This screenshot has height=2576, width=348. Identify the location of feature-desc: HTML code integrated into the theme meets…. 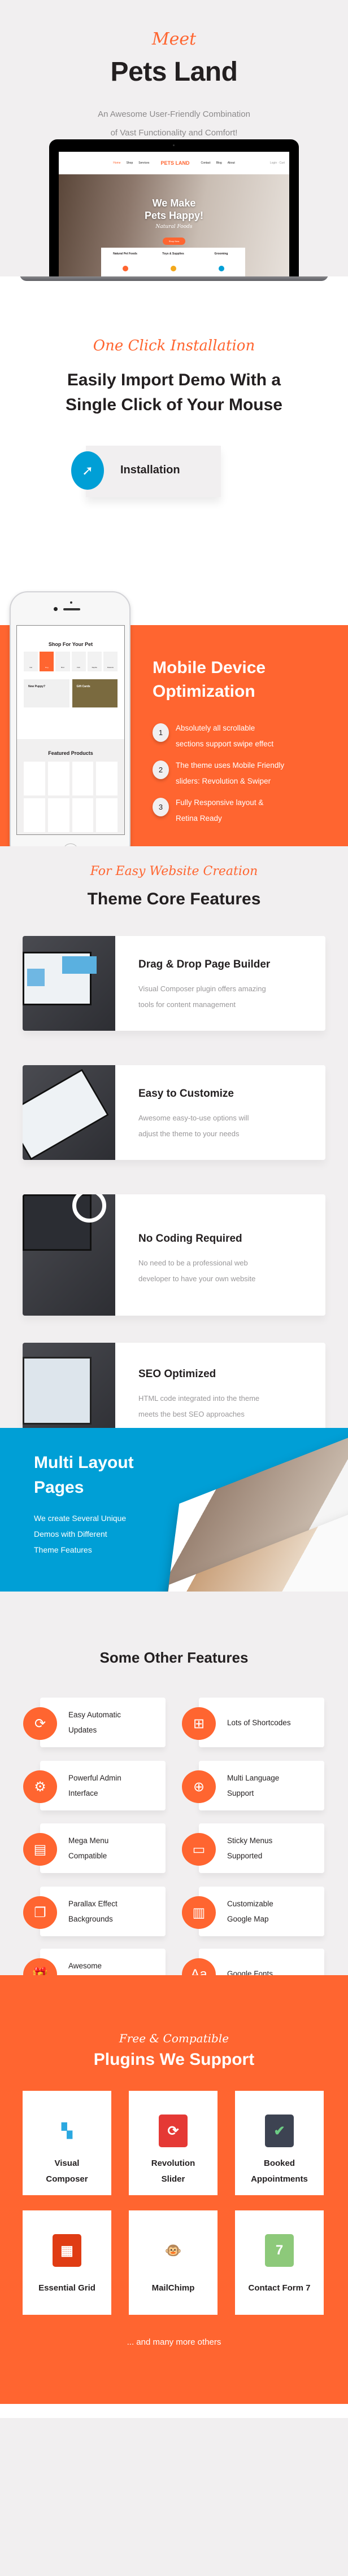
(199, 1406).